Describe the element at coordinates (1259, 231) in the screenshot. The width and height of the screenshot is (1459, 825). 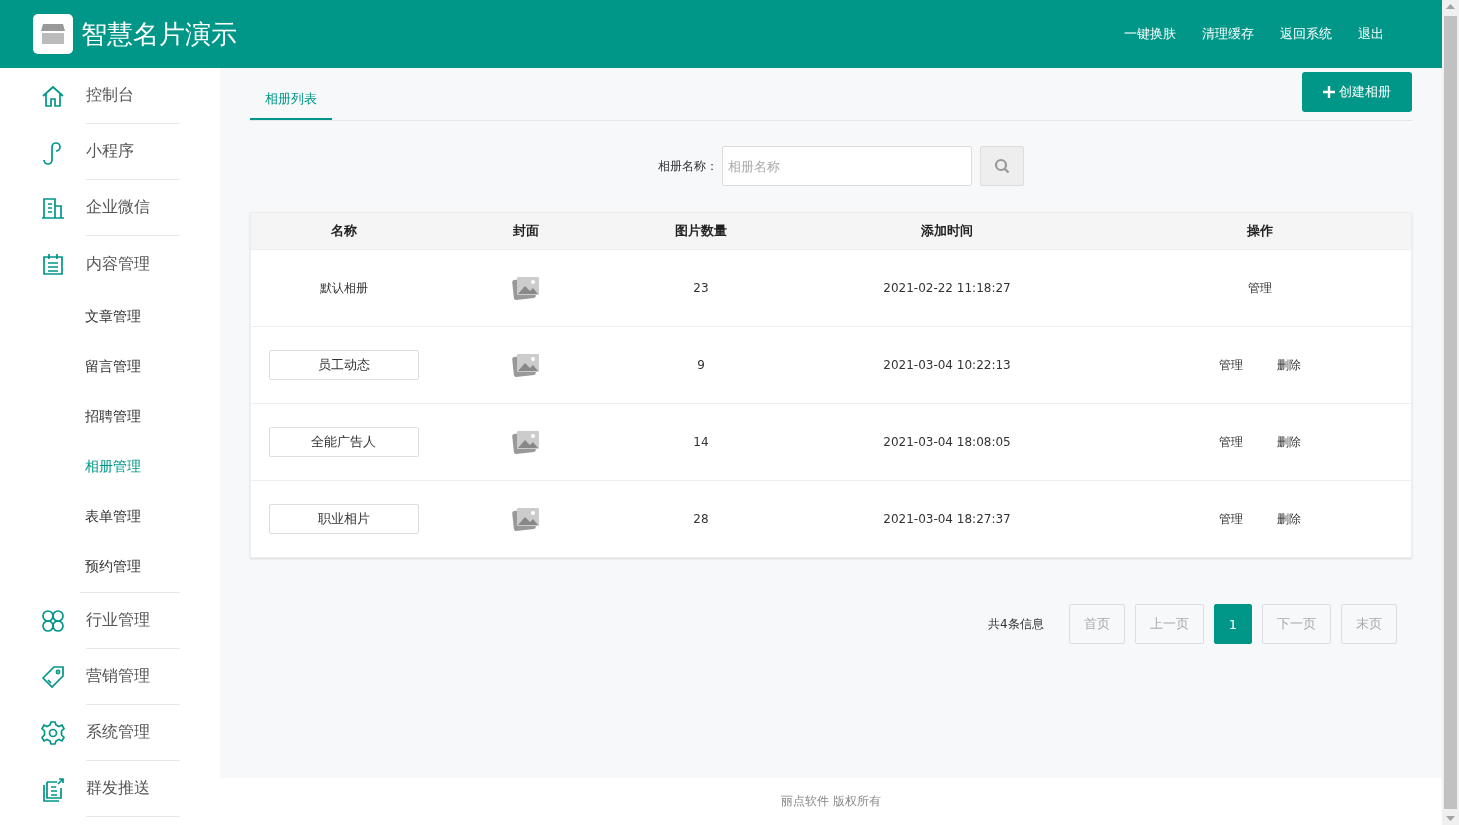
I see `column-header: 操作` at that location.